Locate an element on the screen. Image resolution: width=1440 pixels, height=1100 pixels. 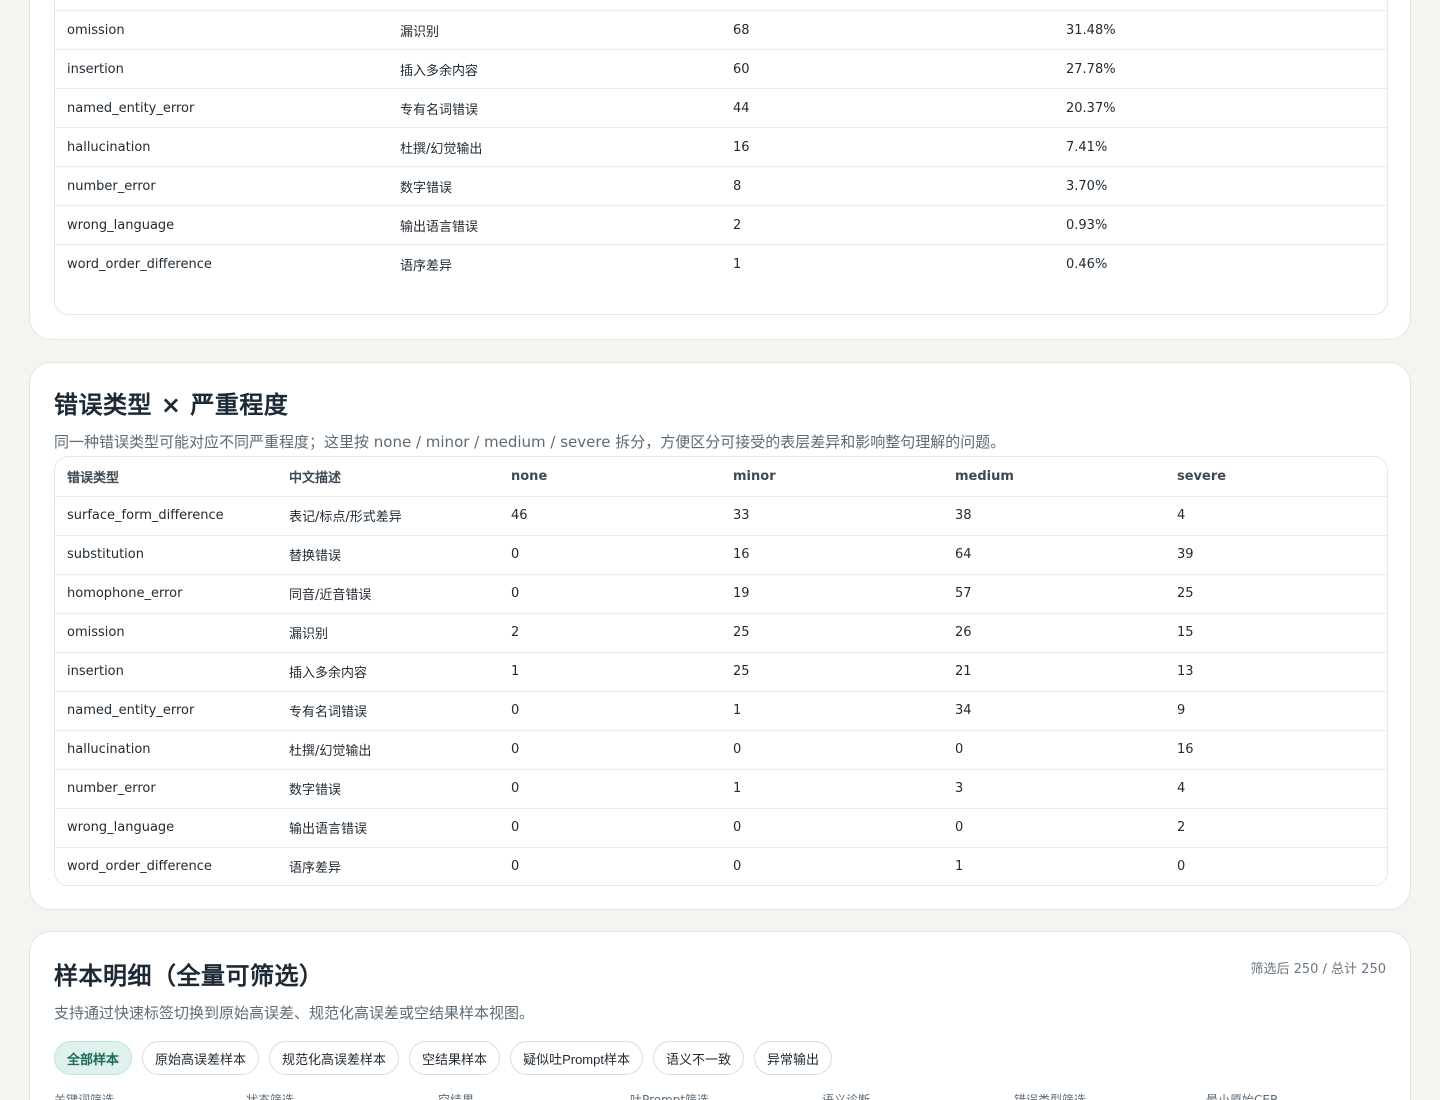
cell-minor: 16 is located at coordinates (832, 555).